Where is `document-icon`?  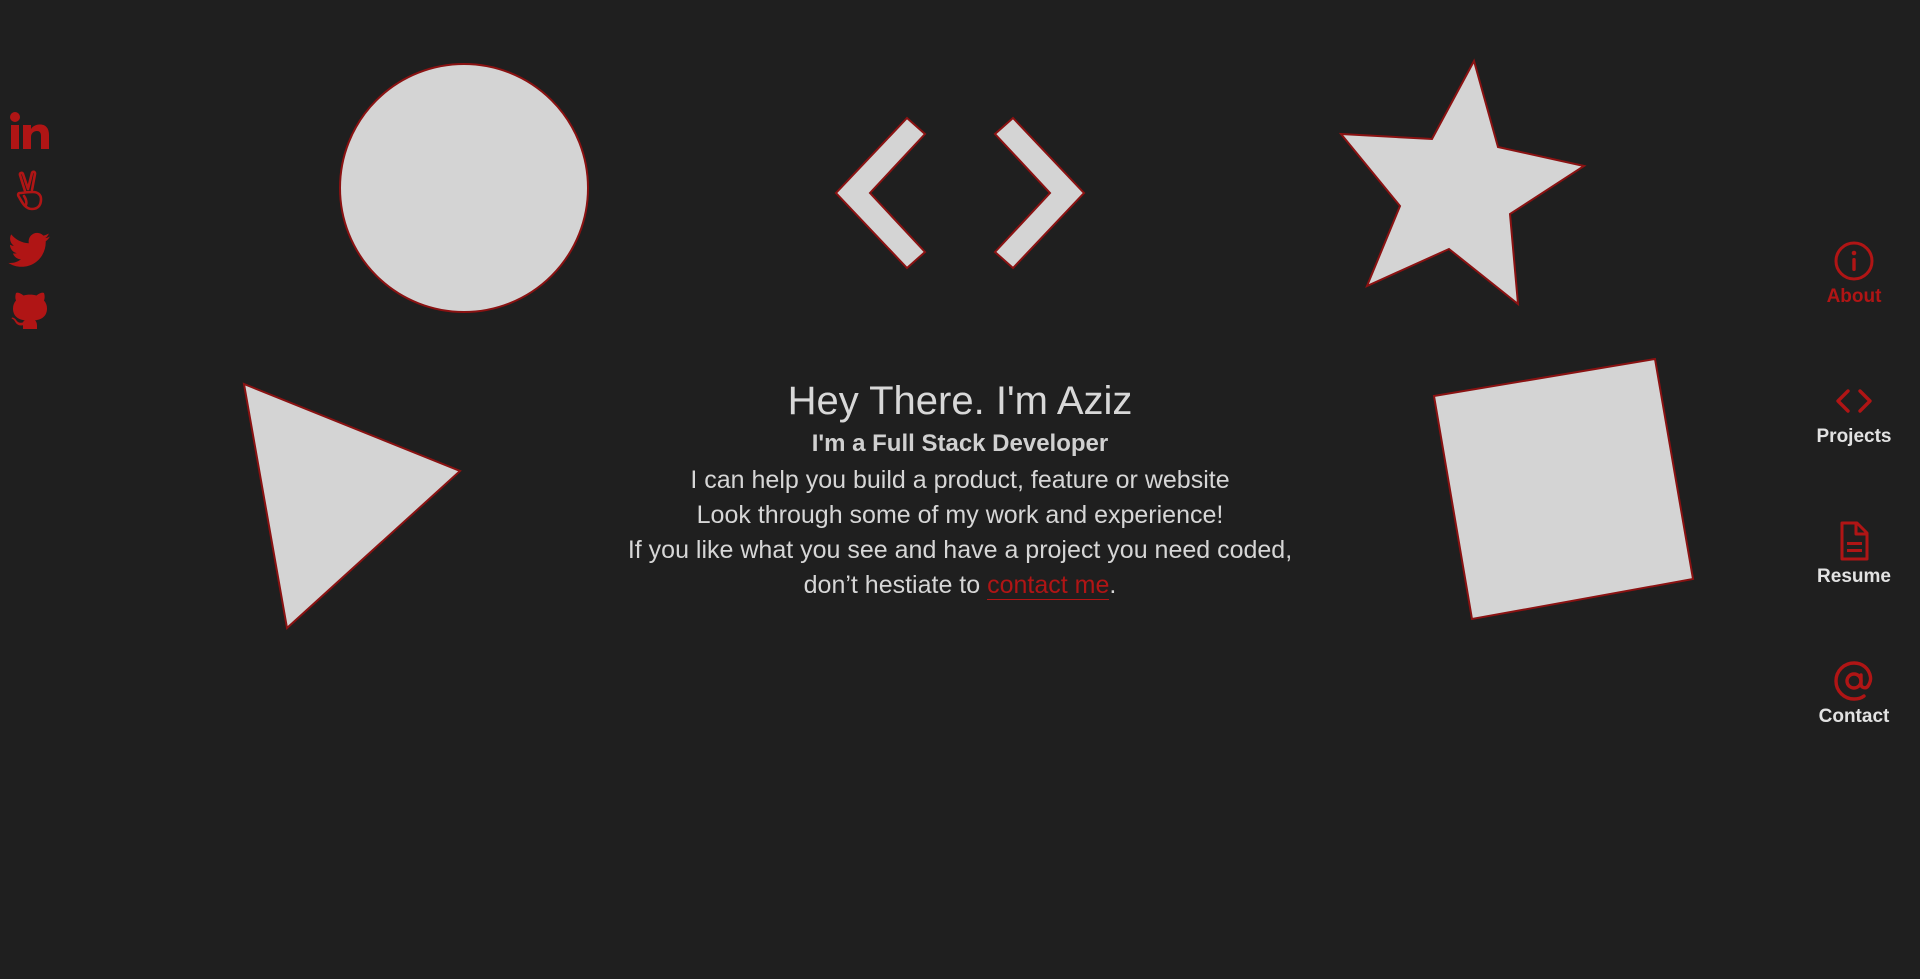
document-icon is located at coordinates (1854, 541).